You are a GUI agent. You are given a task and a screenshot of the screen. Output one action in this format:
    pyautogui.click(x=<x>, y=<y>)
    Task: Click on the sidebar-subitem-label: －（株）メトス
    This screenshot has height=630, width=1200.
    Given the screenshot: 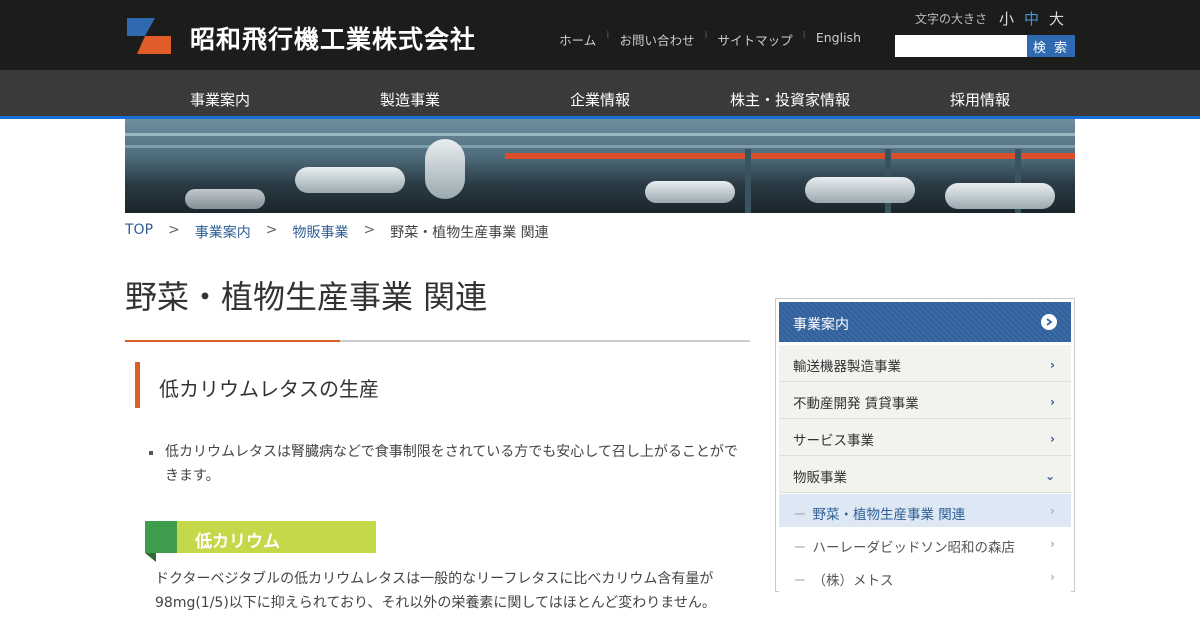 What is the action you would take?
    pyautogui.click(x=843, y=581)
    